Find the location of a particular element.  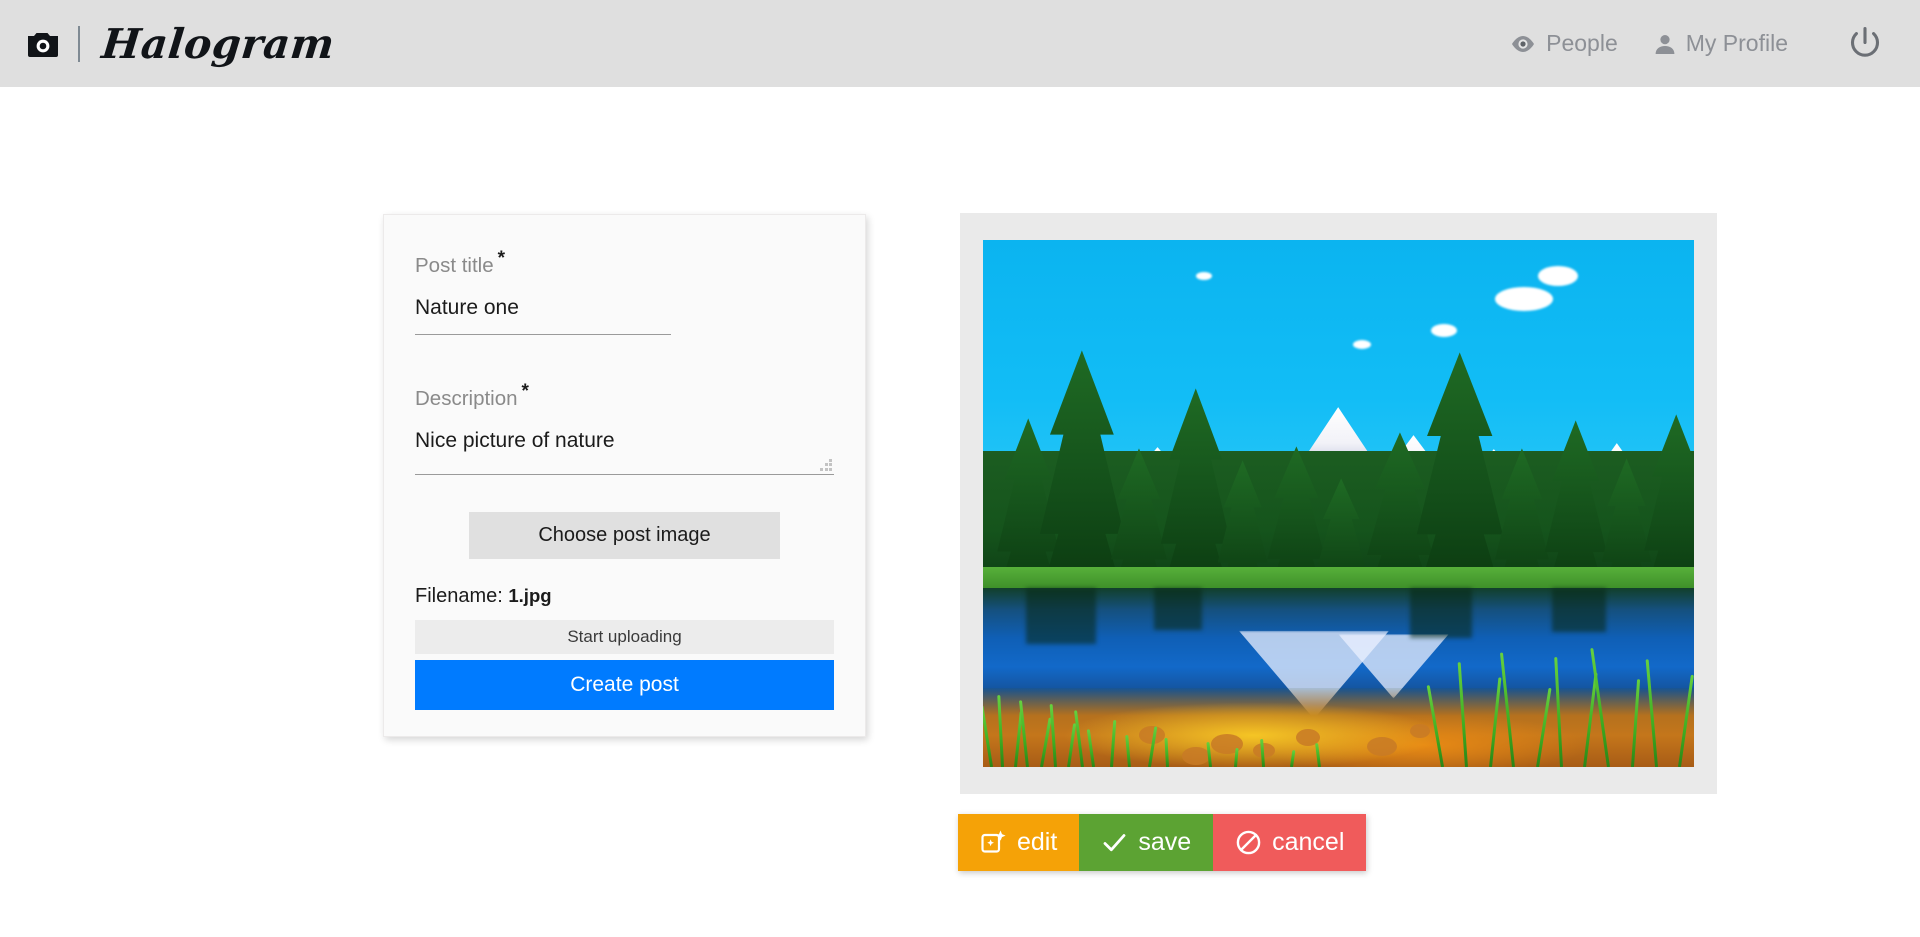

nav-link-my-profile: My Profile is located at coordinates (1721, 43).